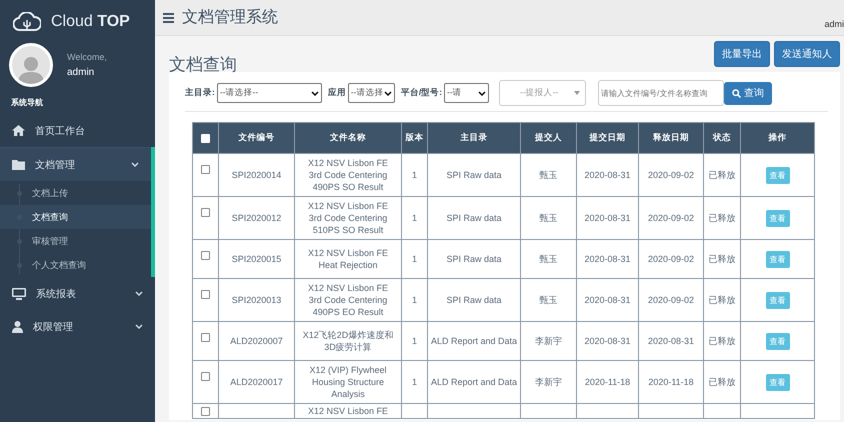 The height and width of the screenshot is (422, 844). I want to click on nav-item: 文档管理, so click(75, 164).